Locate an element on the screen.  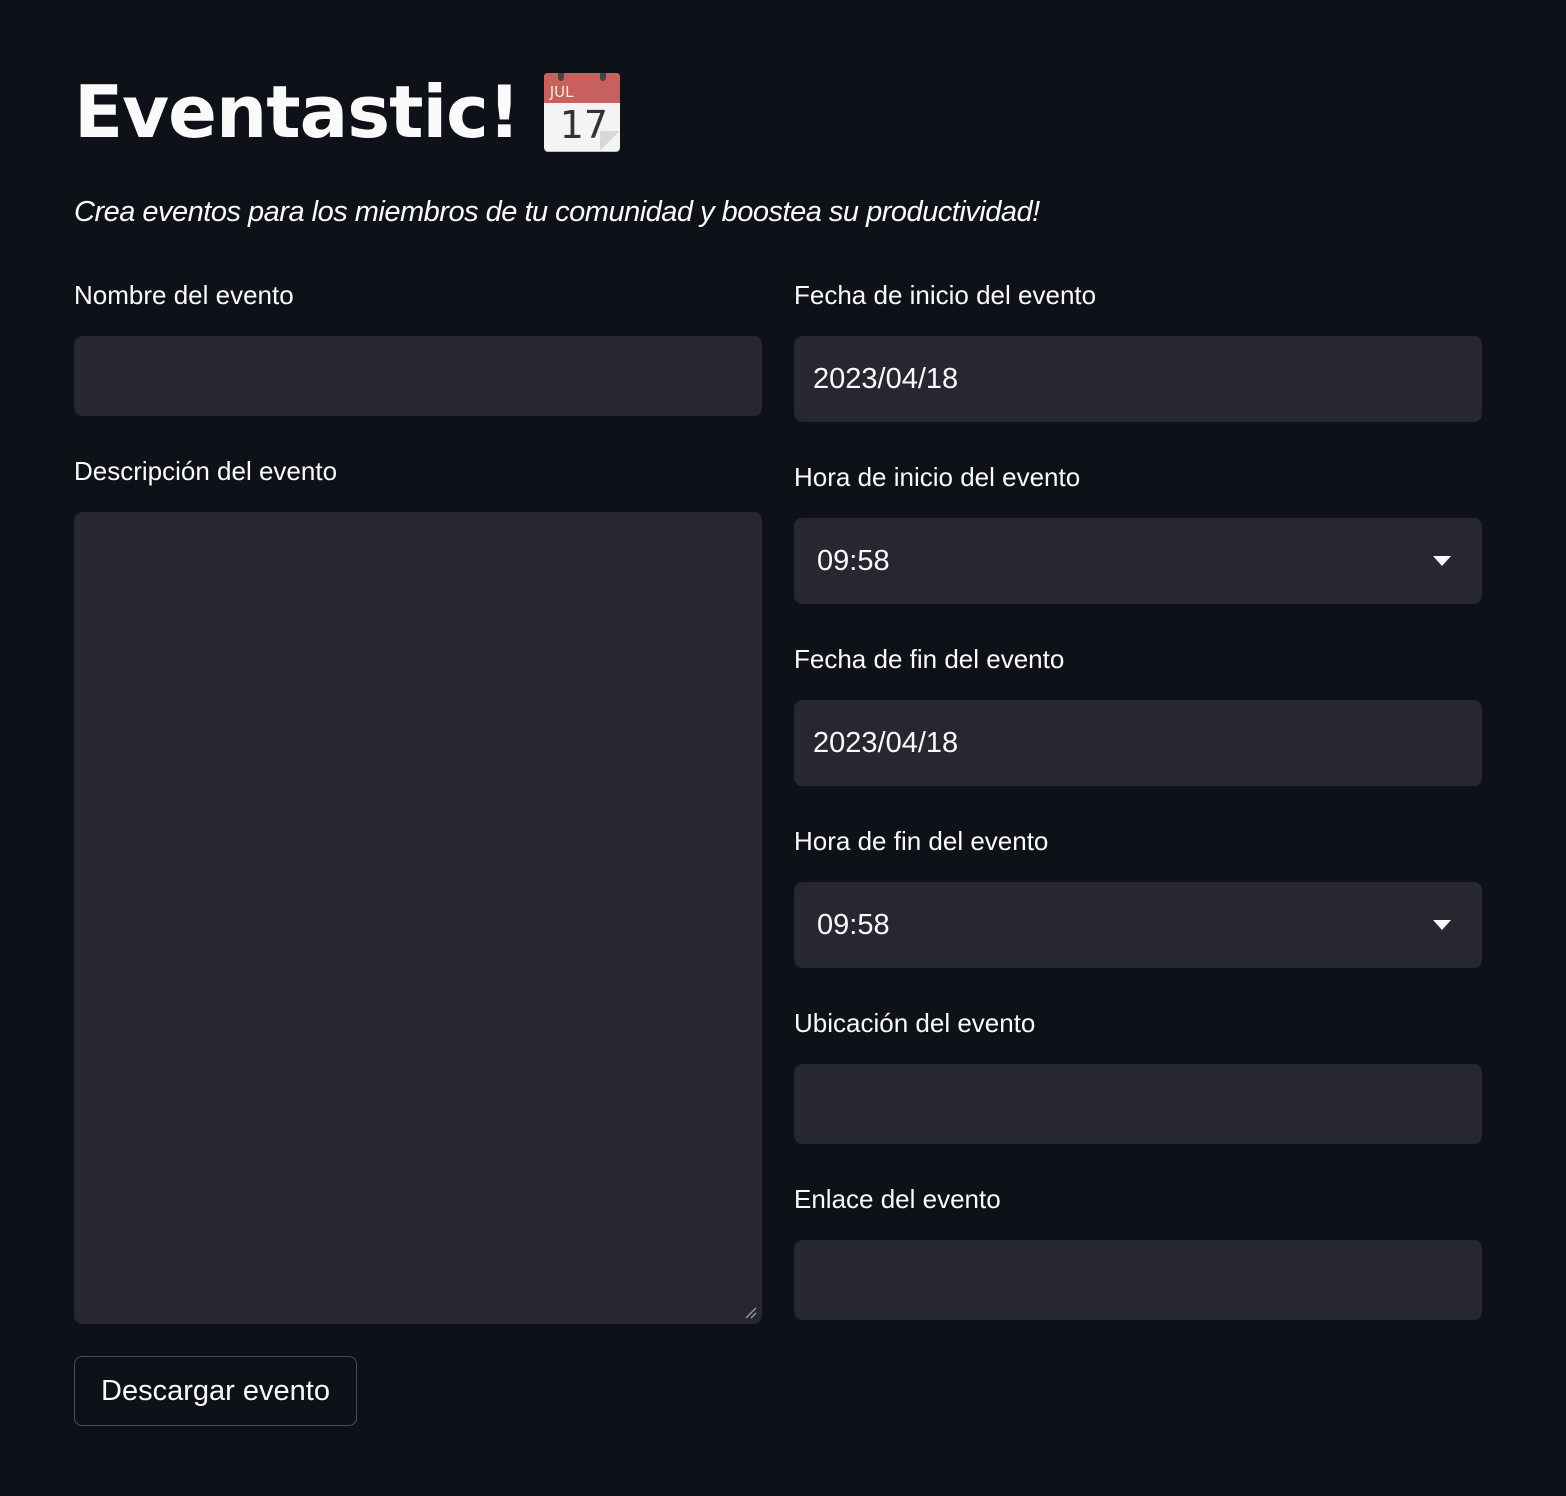
end-date-field is located at coordinates (1138, 743).